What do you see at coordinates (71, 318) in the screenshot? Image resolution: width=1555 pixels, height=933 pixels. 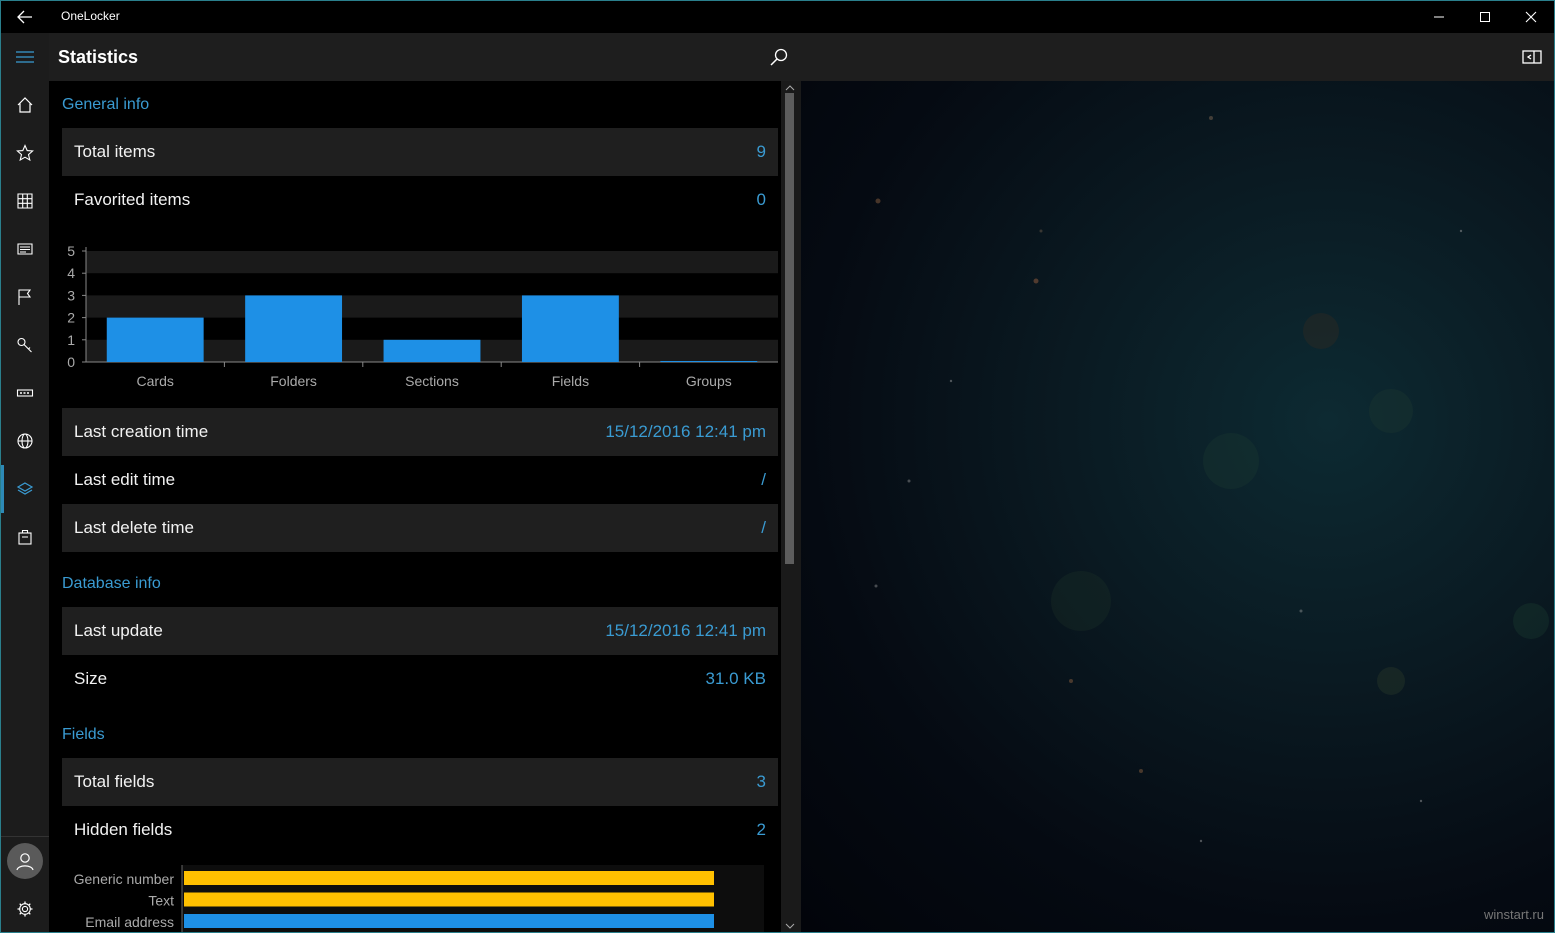 I see `y-tick-label: 2` at bounding box center [71, 318].